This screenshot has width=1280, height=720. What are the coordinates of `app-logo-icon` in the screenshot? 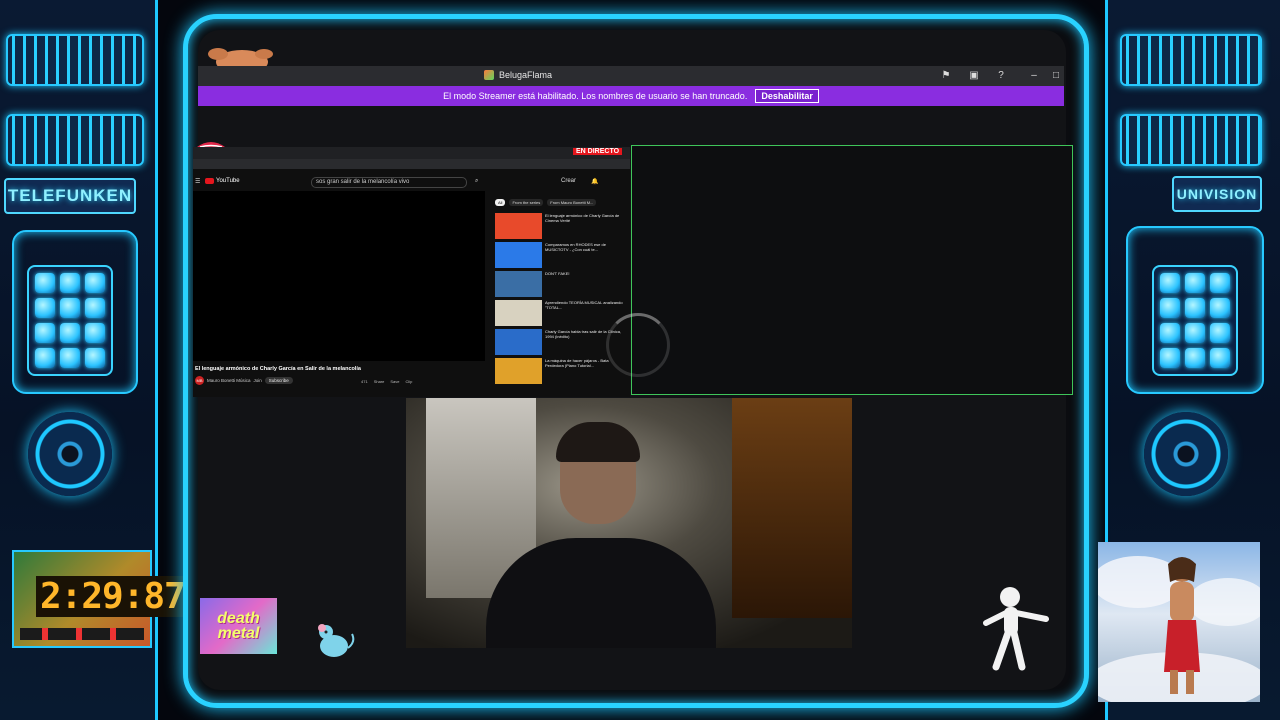 It's located at (489, 75).